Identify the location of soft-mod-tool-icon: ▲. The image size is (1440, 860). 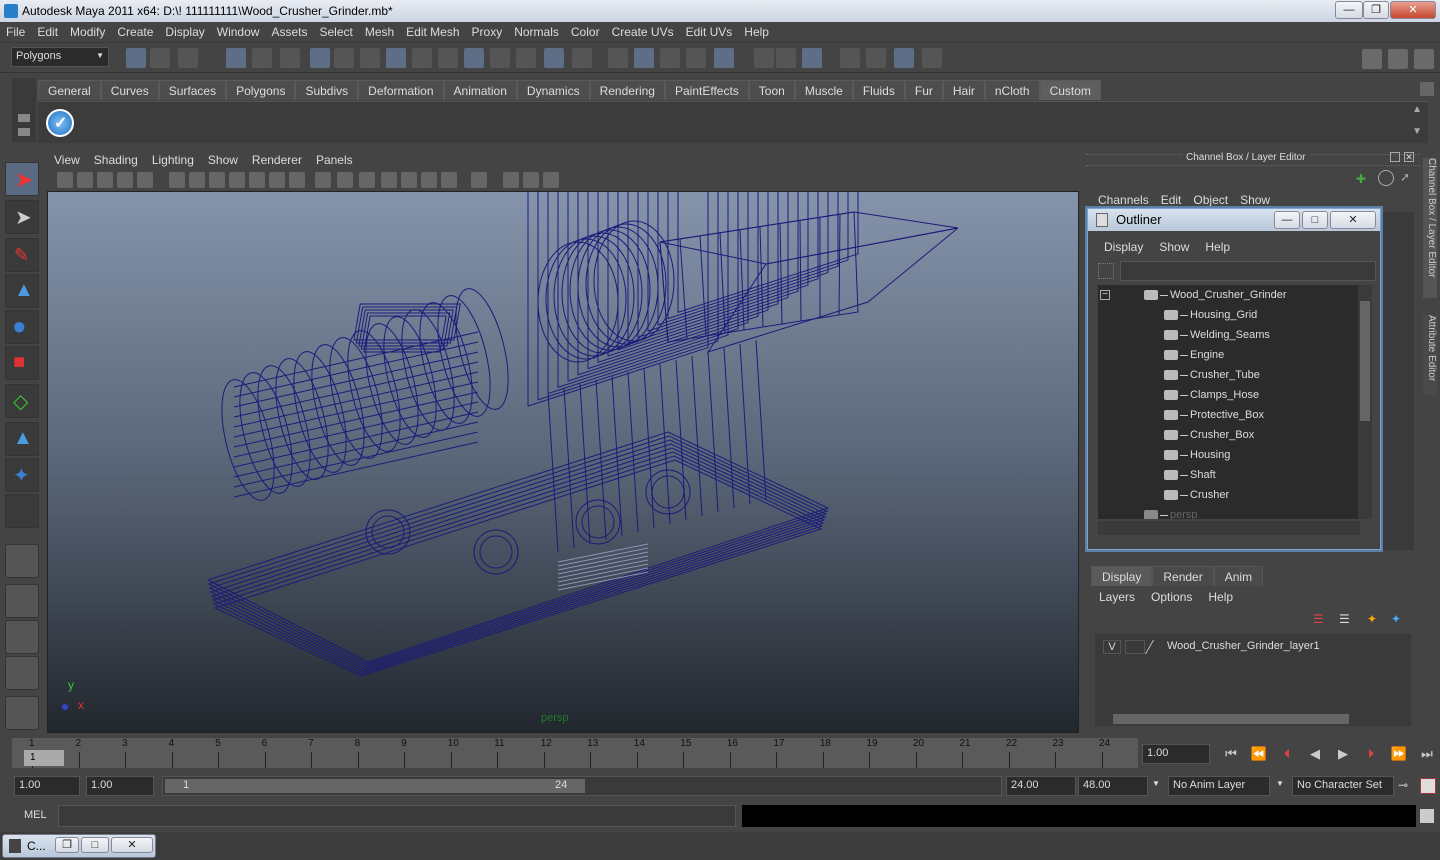
(22, 439).